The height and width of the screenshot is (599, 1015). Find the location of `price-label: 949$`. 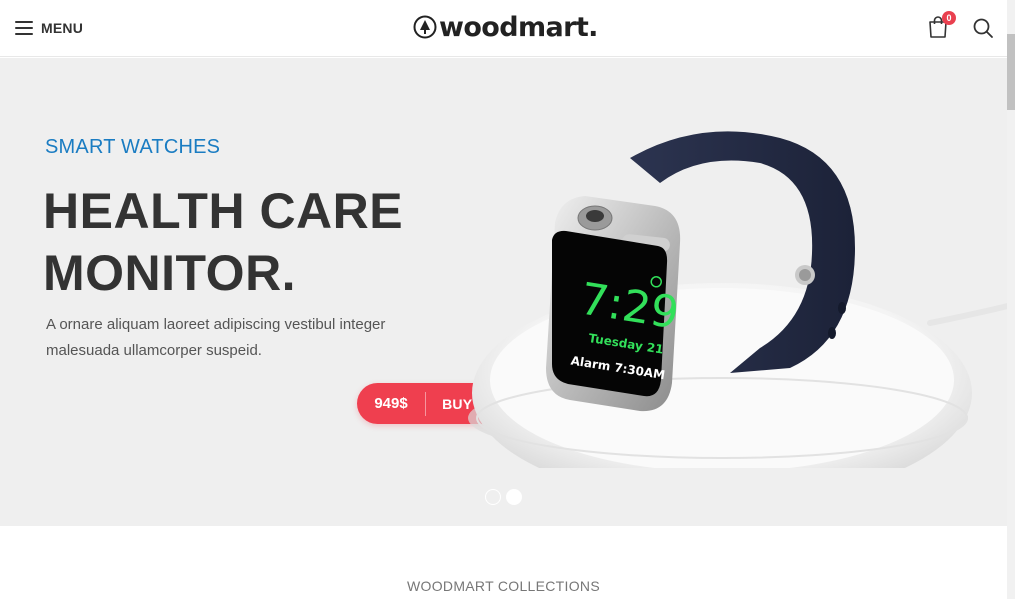

price-label: 949$ is located at coordinates (391, 403).